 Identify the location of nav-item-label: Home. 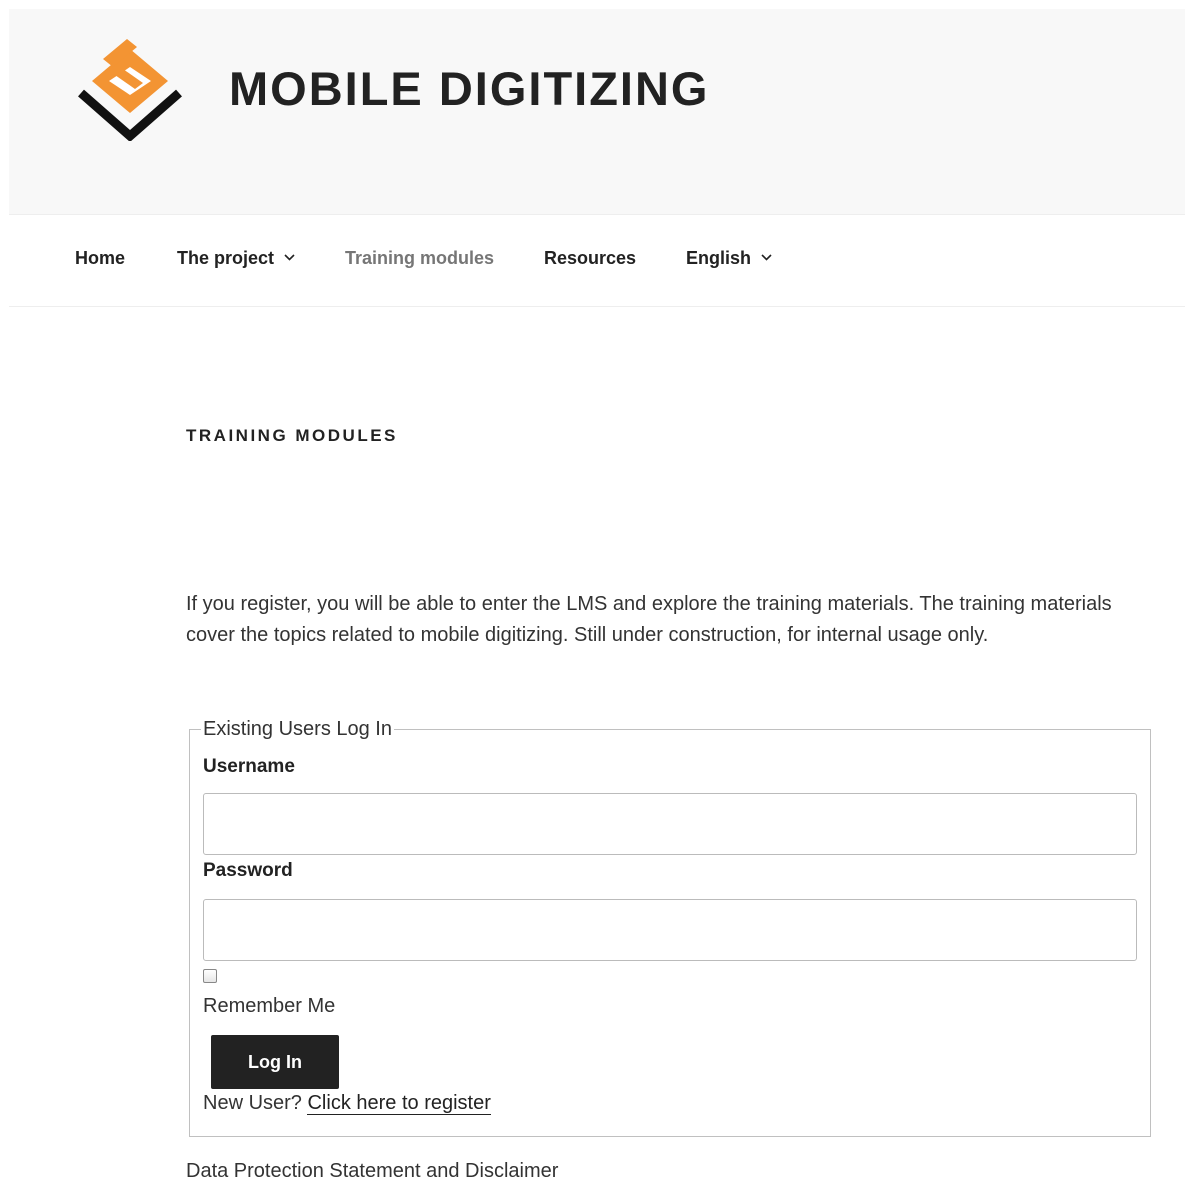
(100, 258).